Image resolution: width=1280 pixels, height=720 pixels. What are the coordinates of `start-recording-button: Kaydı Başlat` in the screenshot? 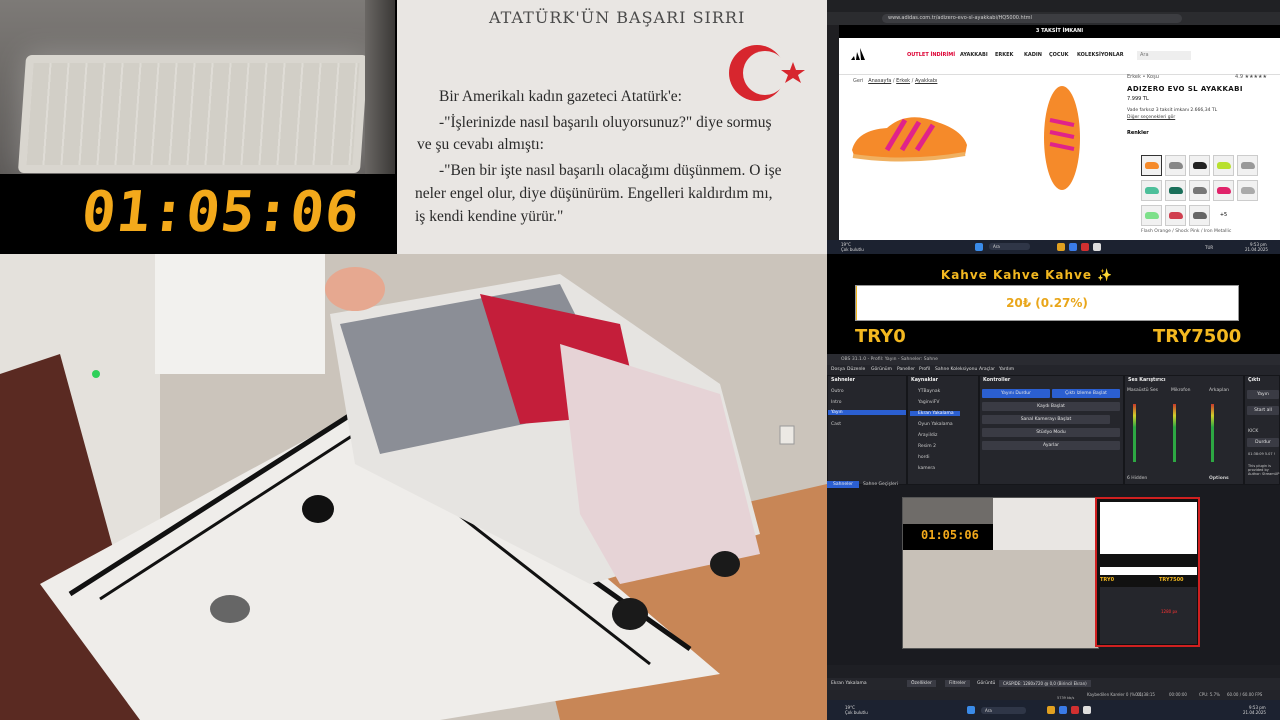 It's located at (1051, 406).